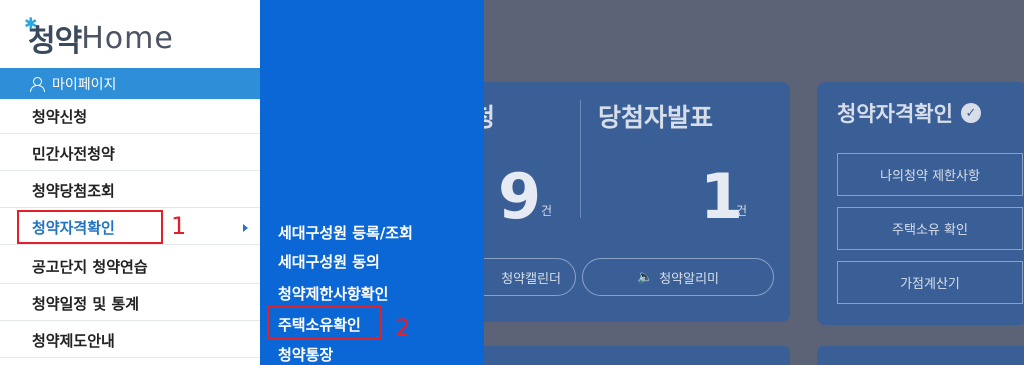 Image resolution: width=1024 pixels, height=365 pixels. What do you see at coordinates (179, 226) in the screenshot?
I see `annotation-mark-1: 1` at bounding box center [179, 226].